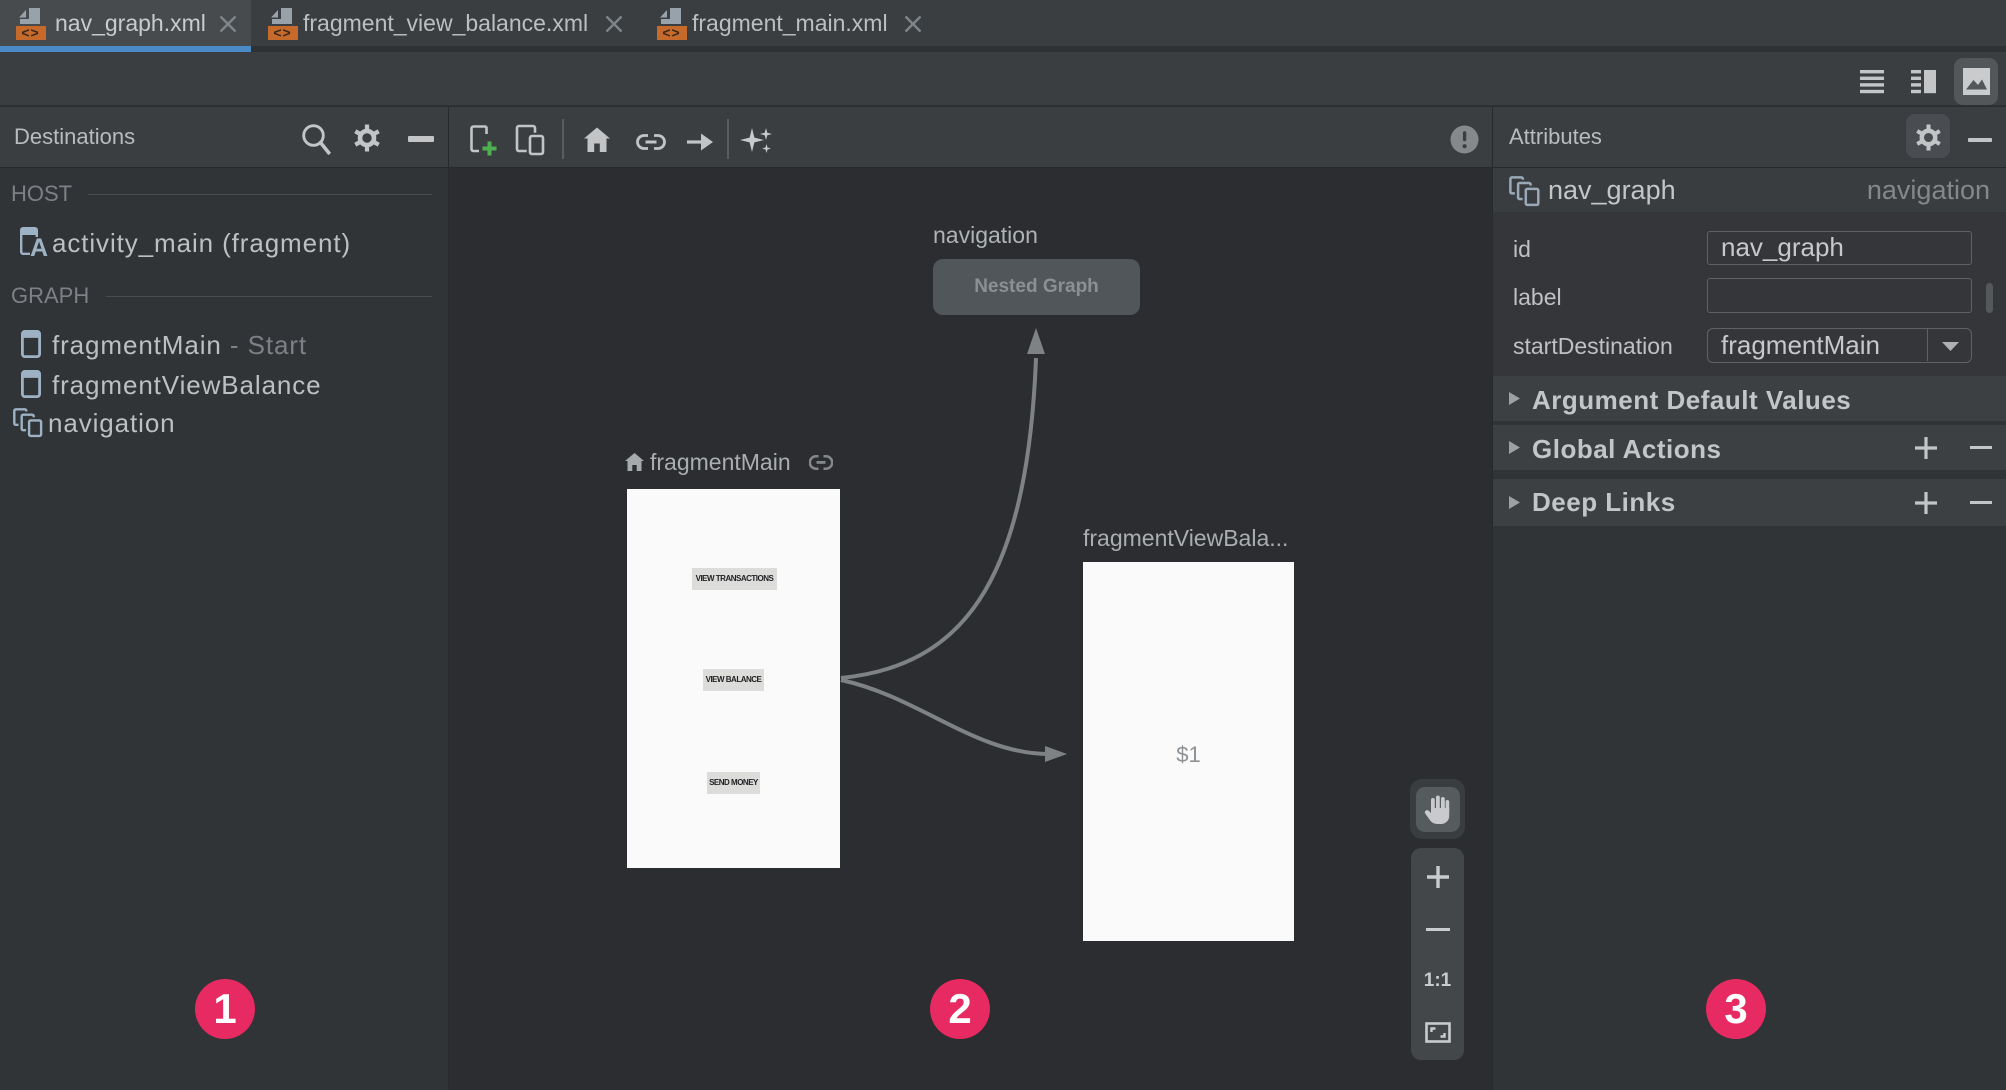  Describe the element at coordinates (39, 245) in the screenshot. I see `svg-text: A` at that location.